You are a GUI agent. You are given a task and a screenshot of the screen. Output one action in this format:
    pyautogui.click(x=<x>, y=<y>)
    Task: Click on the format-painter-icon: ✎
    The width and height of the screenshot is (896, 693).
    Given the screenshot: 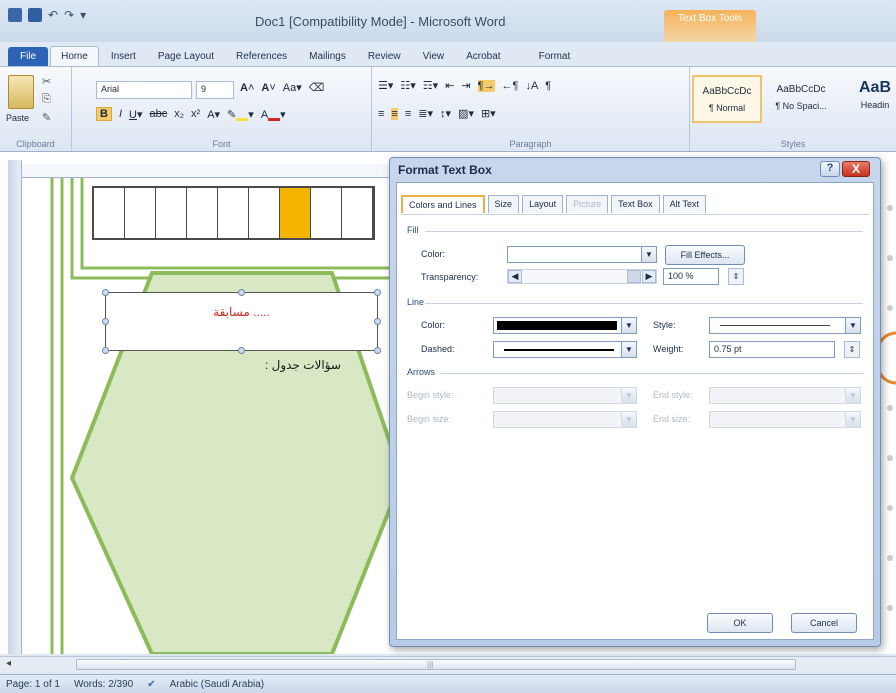 What is the action you would take?
    pyautogui.click(x=46, y=117)
    